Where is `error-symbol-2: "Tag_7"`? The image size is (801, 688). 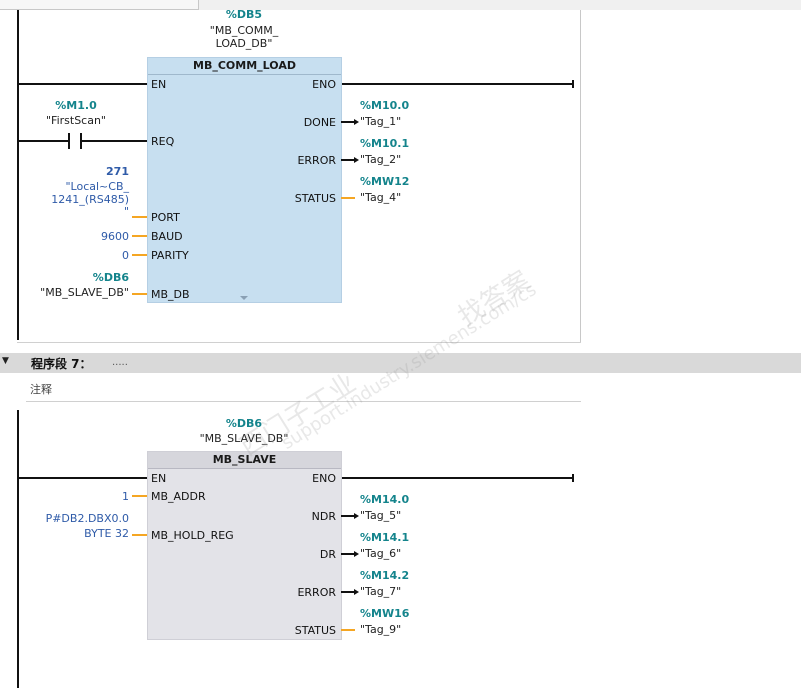 error-symbol-2: "Tag_7" is located at coordinates (380, 591).